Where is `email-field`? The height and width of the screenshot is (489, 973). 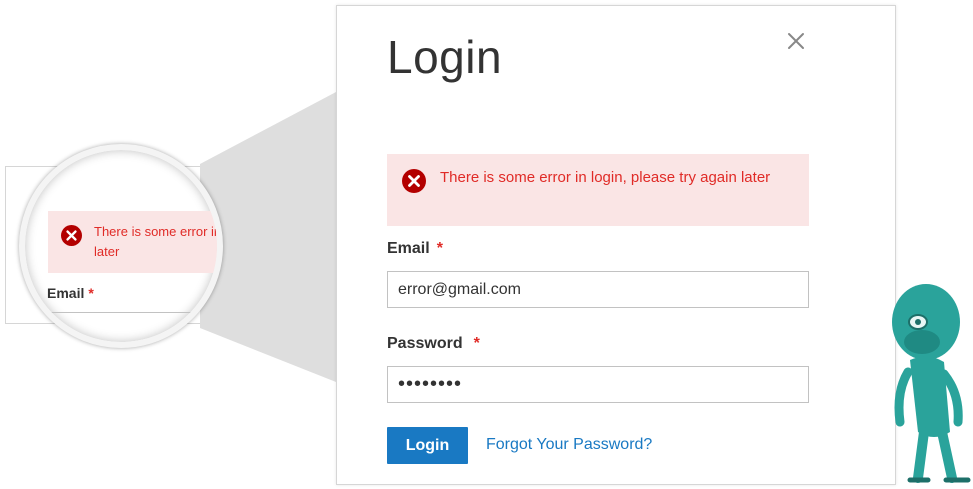 email-field is located at coordinates (598, 289).